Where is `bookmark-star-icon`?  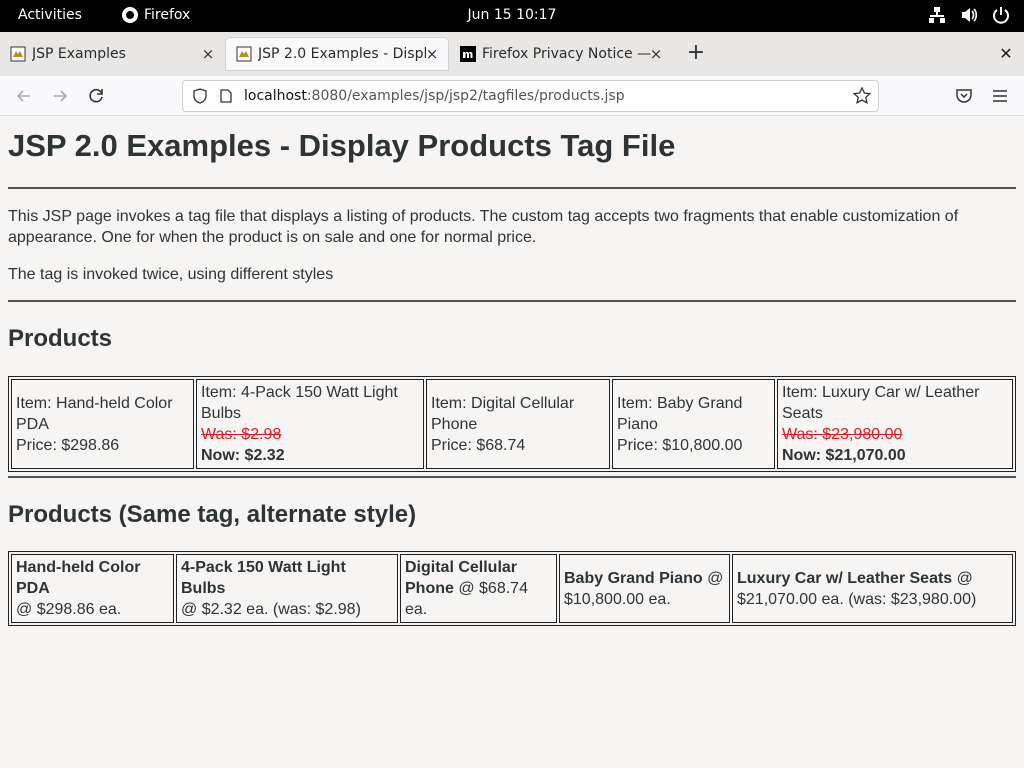
bookmark-star-icon is located at coordinates (862, 96).